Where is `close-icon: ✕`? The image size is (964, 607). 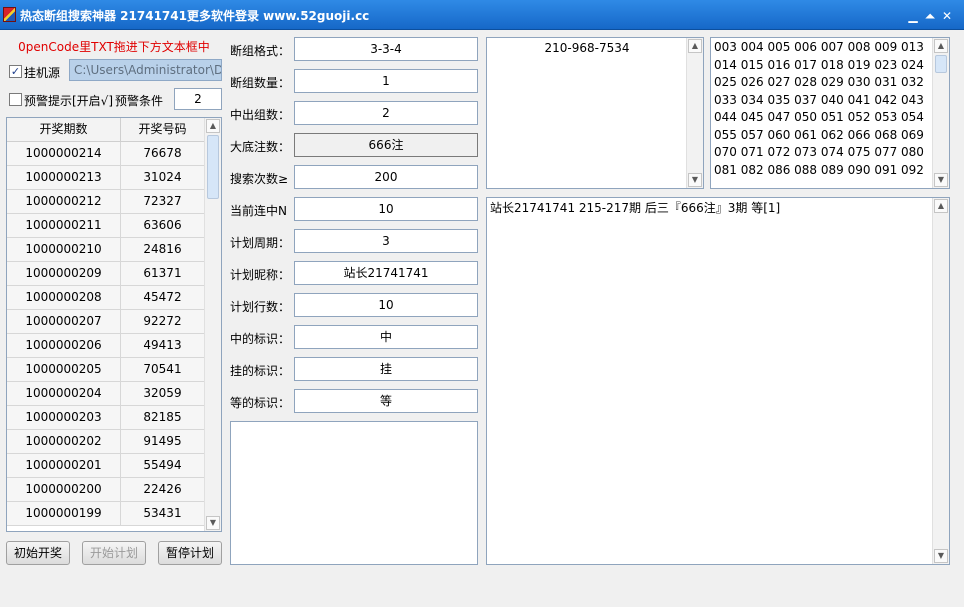
close-icon: ✕ is located at coordinates (947, 16).